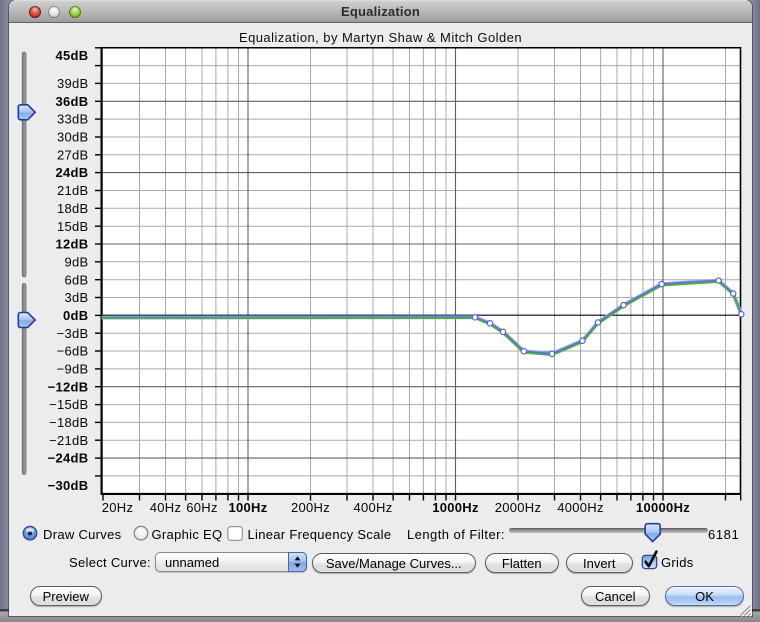  What do you see at coordinates (310, 507) in the screenshot?
I see `svg-text: 200Hz` at bounding box center [310, 507].